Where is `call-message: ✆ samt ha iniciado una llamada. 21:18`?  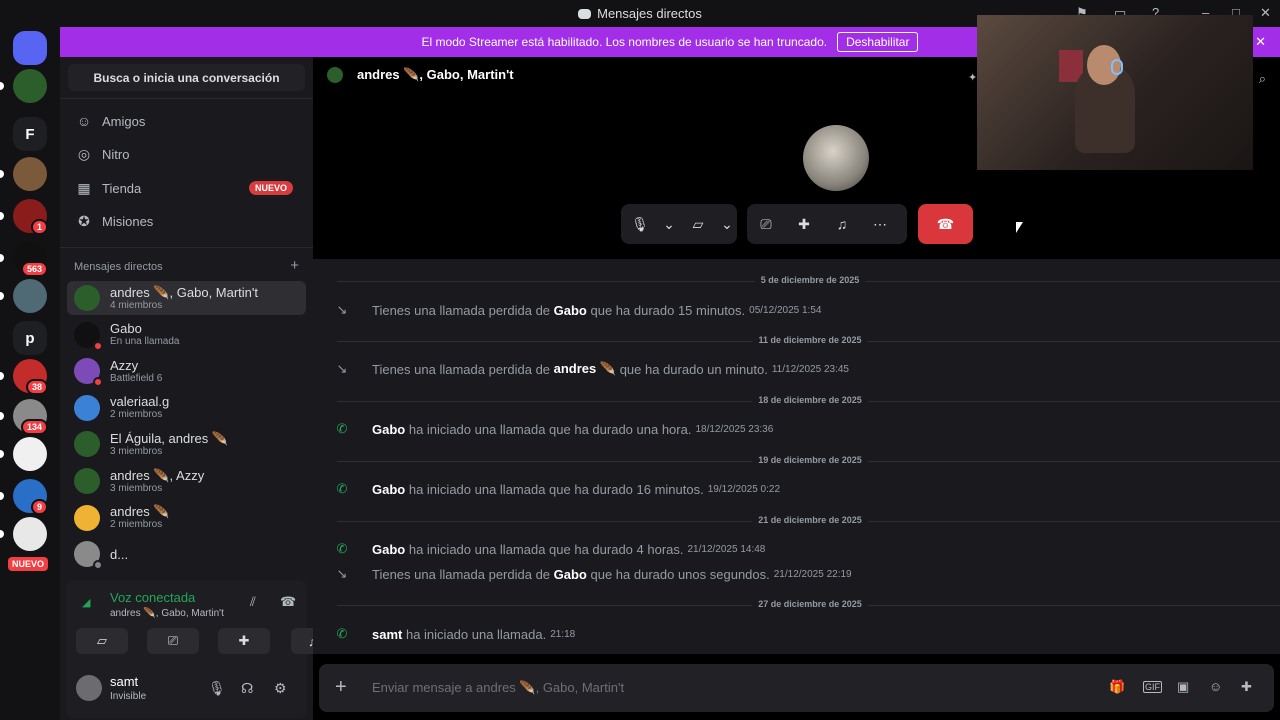
call-message: ✆ samt ha iniciado una llamada. 21:18 is located at coordinates (454, 634).